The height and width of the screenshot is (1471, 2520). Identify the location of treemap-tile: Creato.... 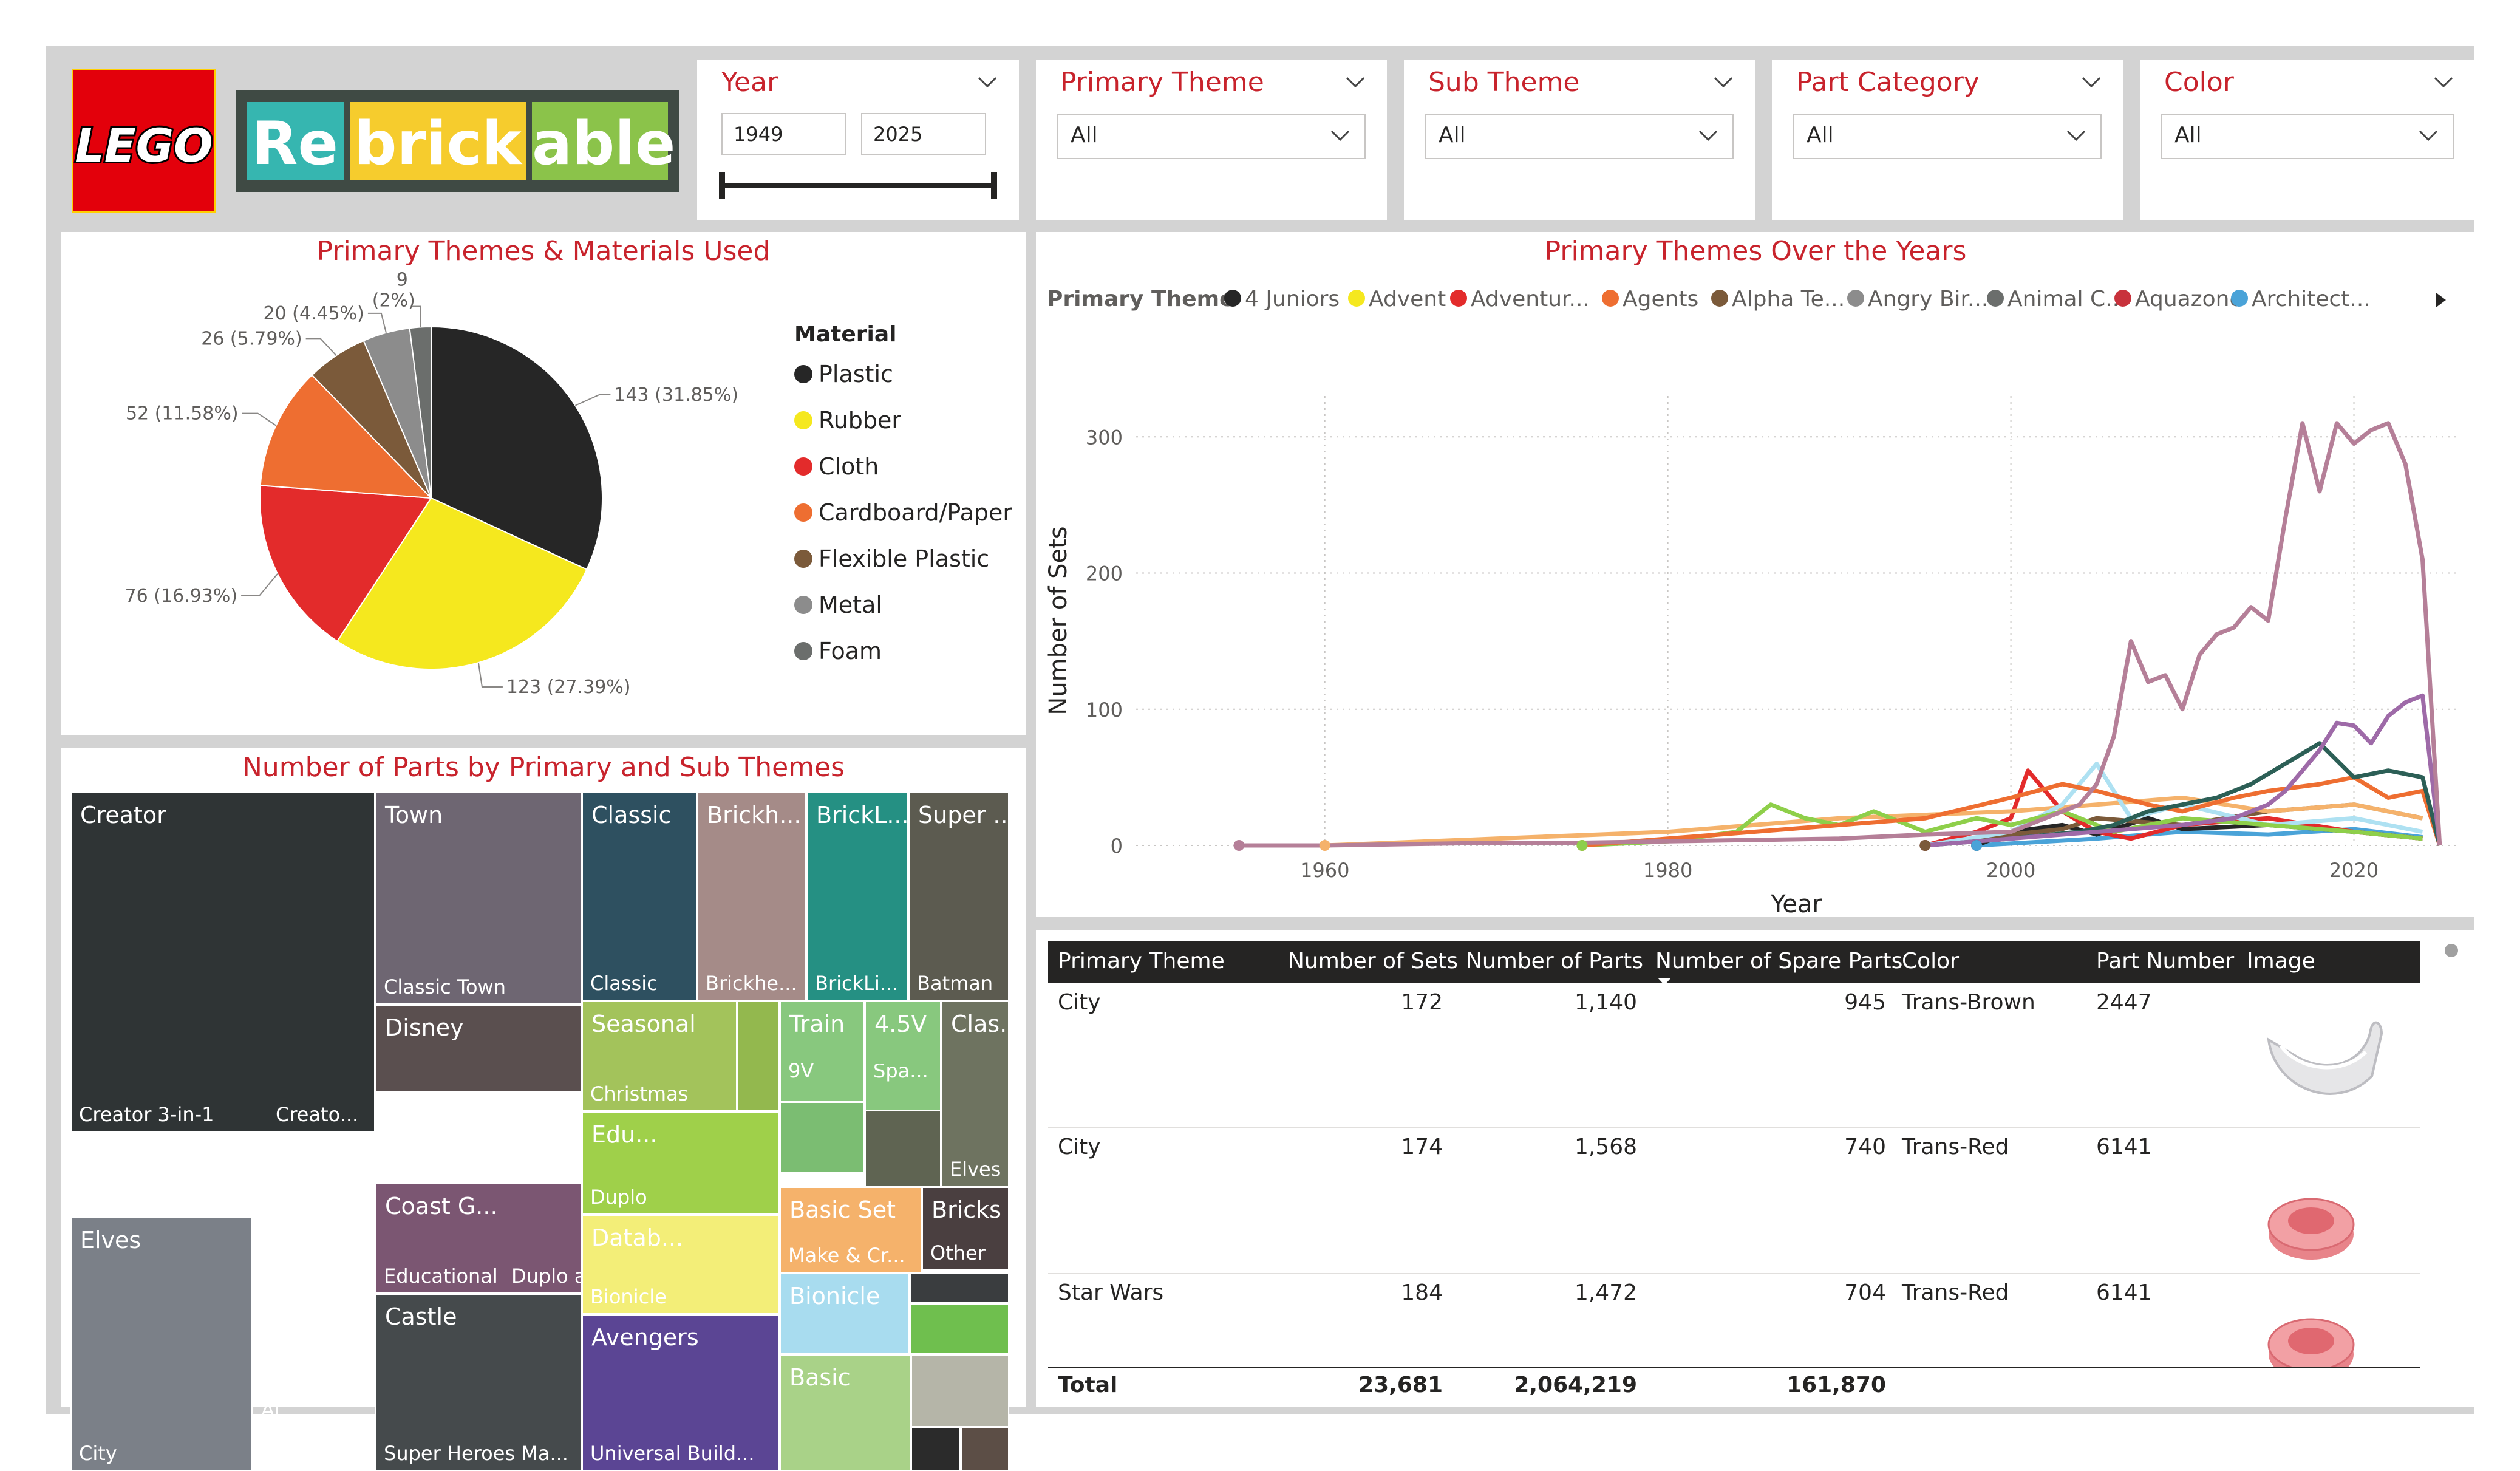
(321, 962).